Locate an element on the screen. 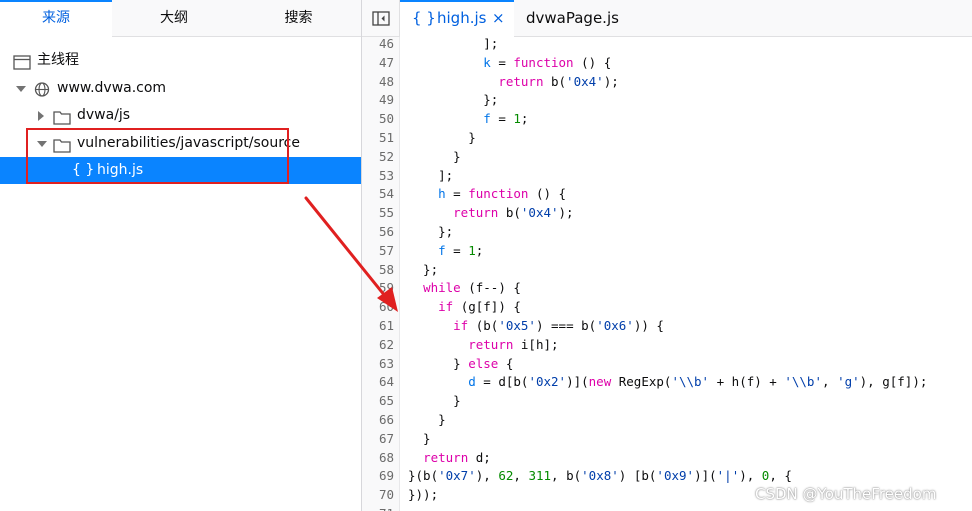 The height and width of the screenshot is (511, 972). tree-item-label: dvwa/js is located at coordinates (104, 115).